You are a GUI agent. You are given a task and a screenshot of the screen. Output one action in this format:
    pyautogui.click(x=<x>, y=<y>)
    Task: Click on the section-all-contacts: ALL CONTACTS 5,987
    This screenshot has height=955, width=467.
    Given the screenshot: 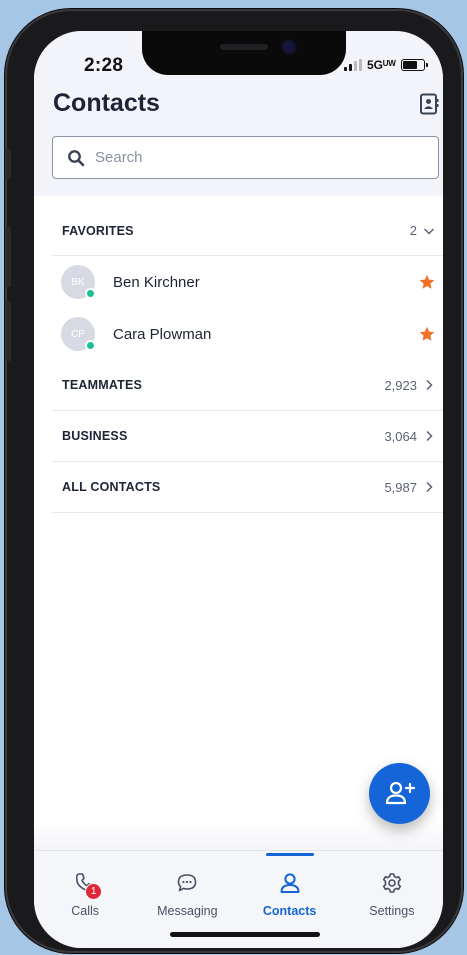 What is the action you would take?
    pyautogui.click(x=247, y=487)
    